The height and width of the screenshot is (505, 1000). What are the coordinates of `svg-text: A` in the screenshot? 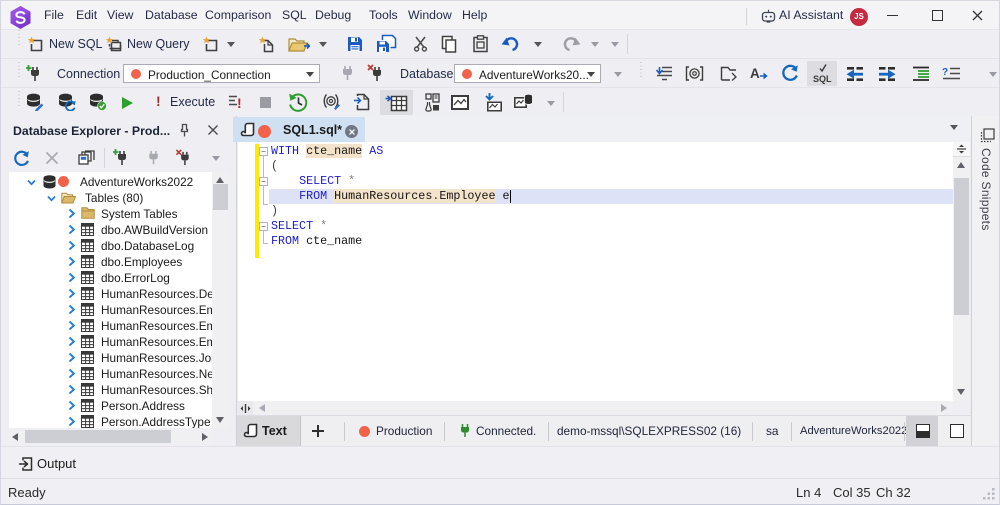 It's located at (755, 73).